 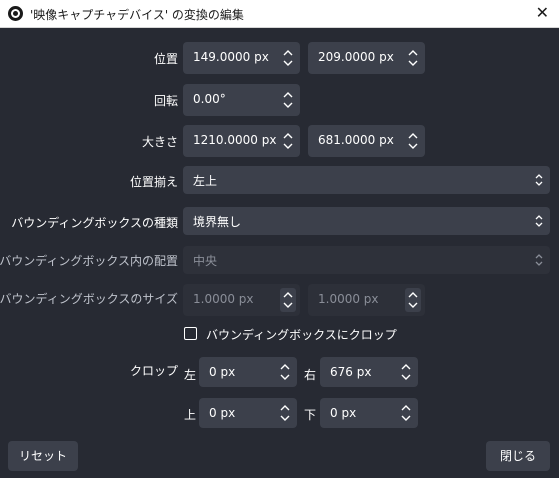 What do you see at coordinates (94, 223) in the screenshot?
I see `bounding-box-type-label: バウンディングボックスの種類` at bounding box center [94, 223].